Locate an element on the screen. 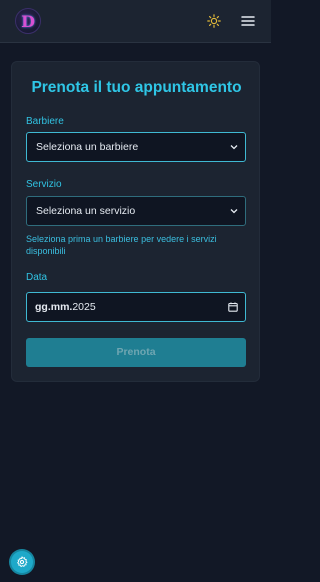 This screenshot has height=582, width=320. date-input-value: gg.mm.2025 is located at coordinates (65, 307).